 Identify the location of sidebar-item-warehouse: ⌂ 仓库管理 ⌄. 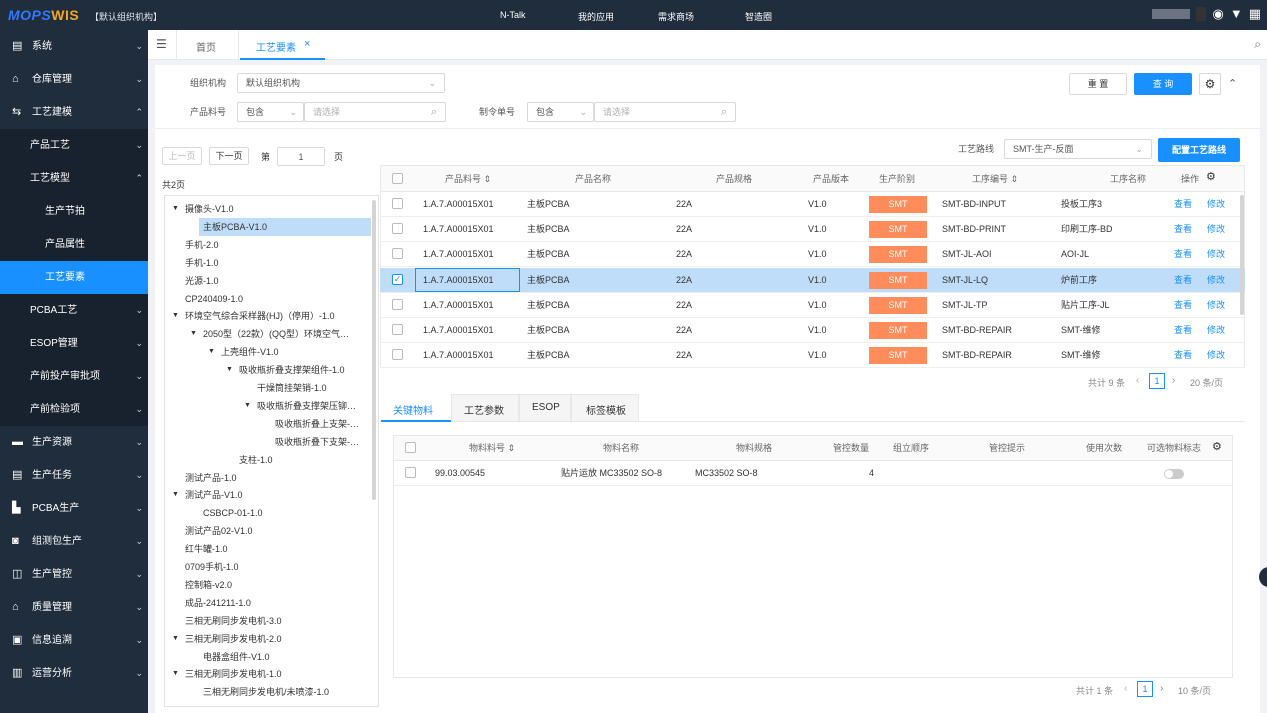
(74, 79).